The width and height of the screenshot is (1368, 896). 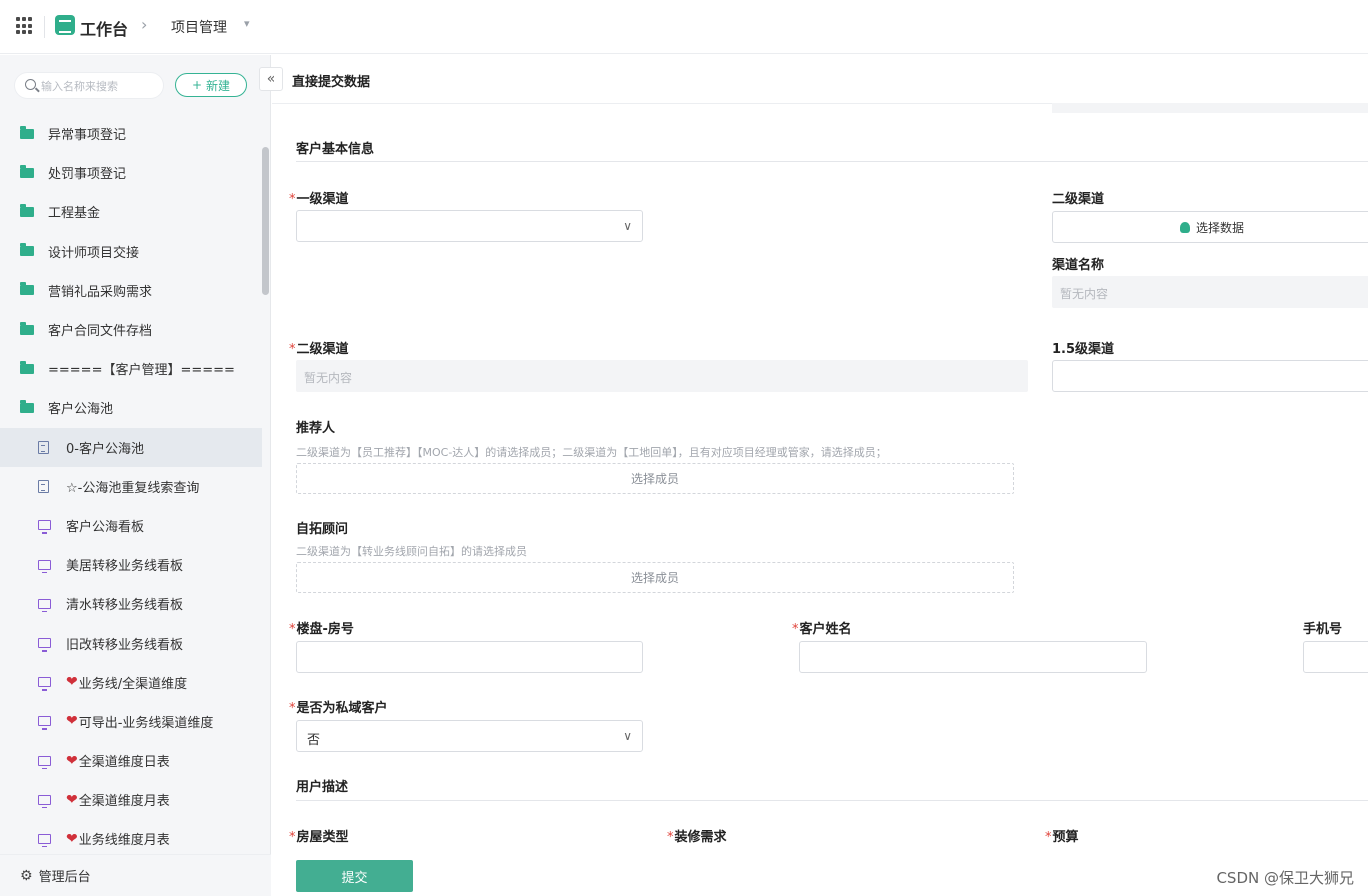 I want to click on second-channel-label: *二级渠道, so click(x=319, y=347).